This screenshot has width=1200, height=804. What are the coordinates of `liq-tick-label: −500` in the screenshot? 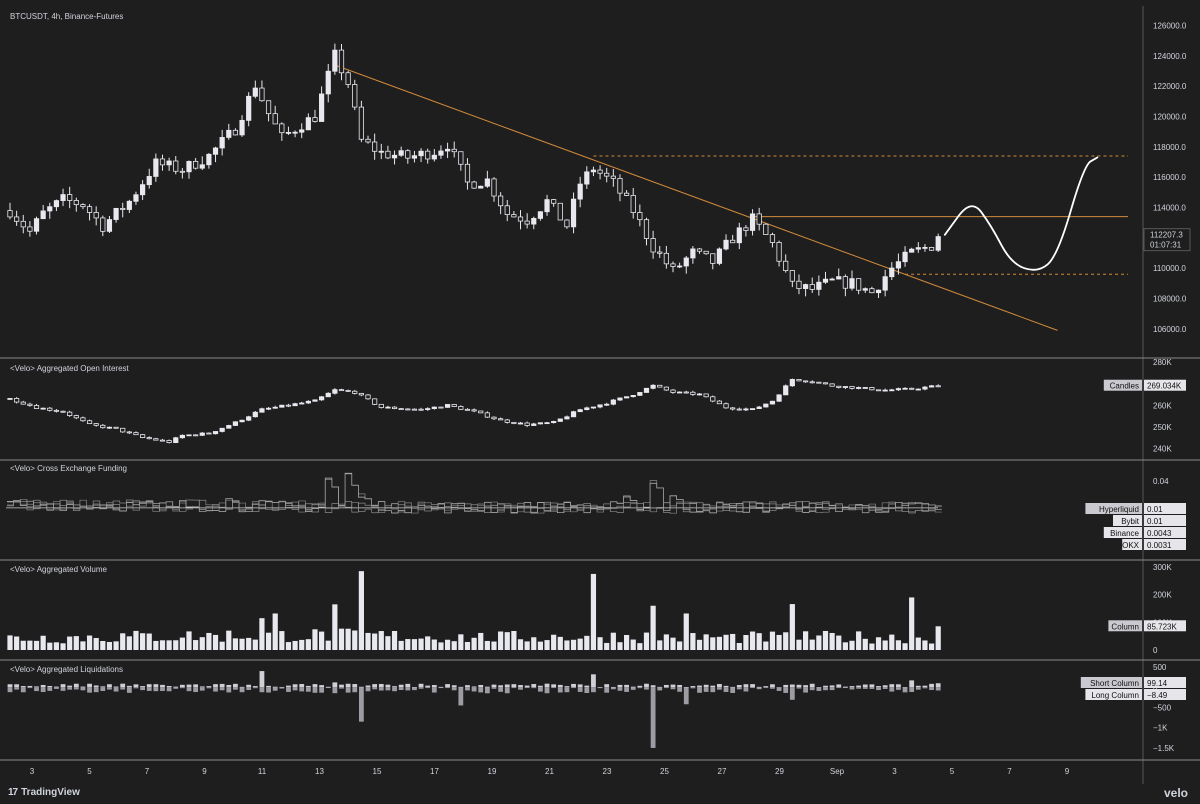 It's located at (1162, 707).